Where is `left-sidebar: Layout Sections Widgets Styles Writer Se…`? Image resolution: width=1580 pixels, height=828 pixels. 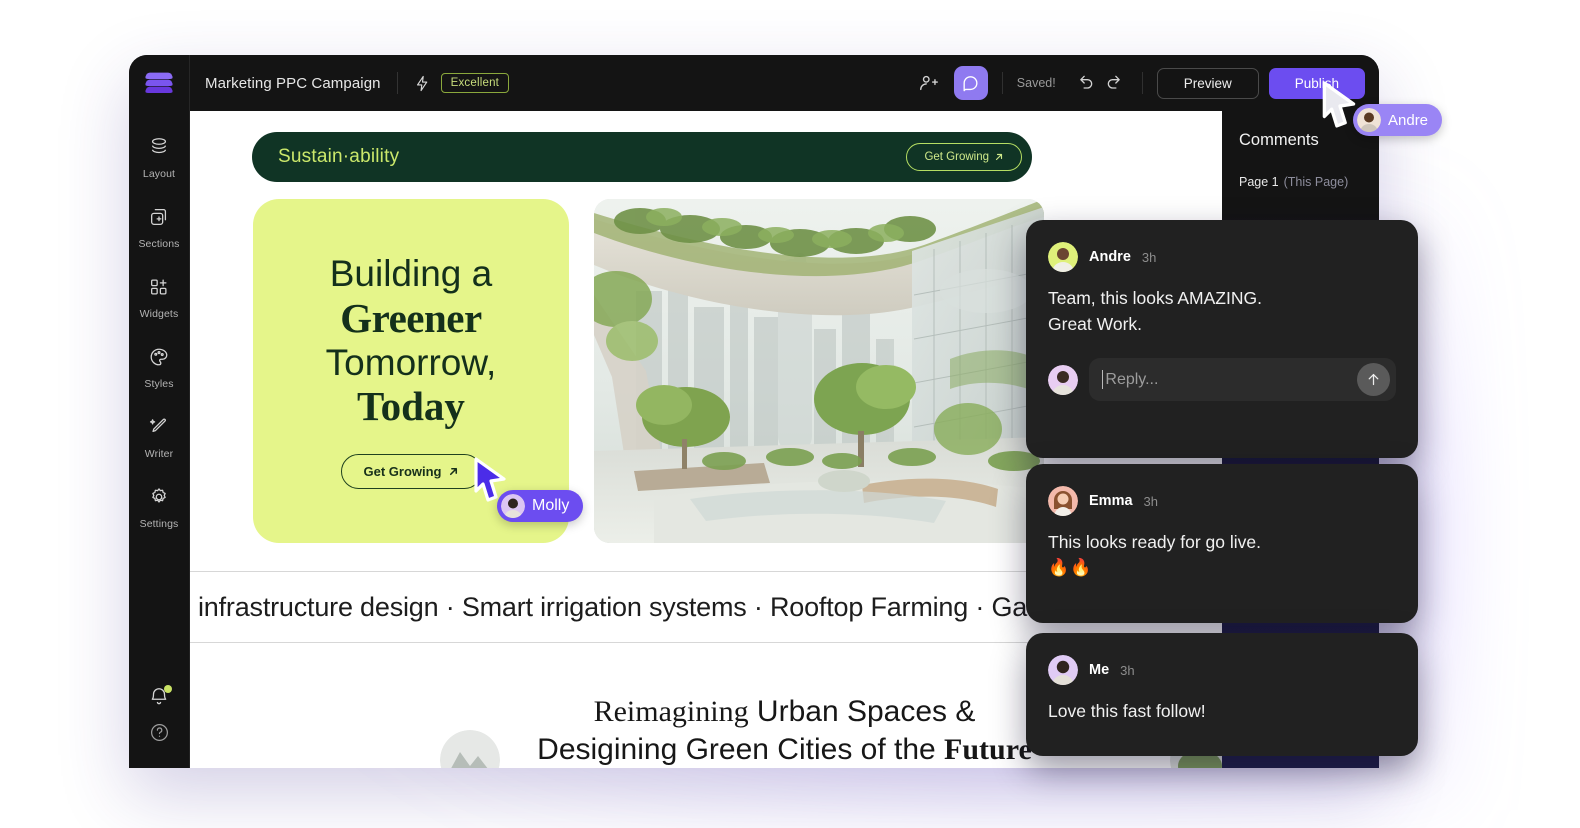
left-sidebar: Layout Sections Widgets Styles Writer Se… is located at coordinates (159, 439).